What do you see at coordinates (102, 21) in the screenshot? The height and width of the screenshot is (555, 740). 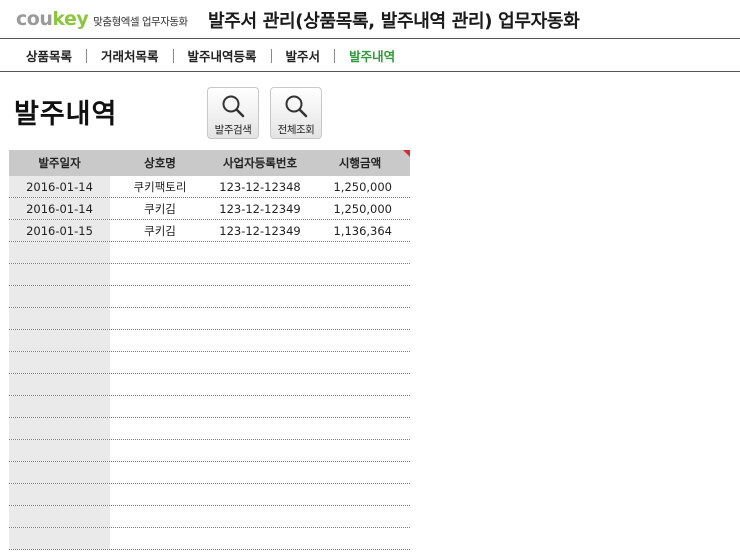 I see `coukey-logo: coukey 맞춤형엑셀 업무자동화` at bounding box center [102, 21].